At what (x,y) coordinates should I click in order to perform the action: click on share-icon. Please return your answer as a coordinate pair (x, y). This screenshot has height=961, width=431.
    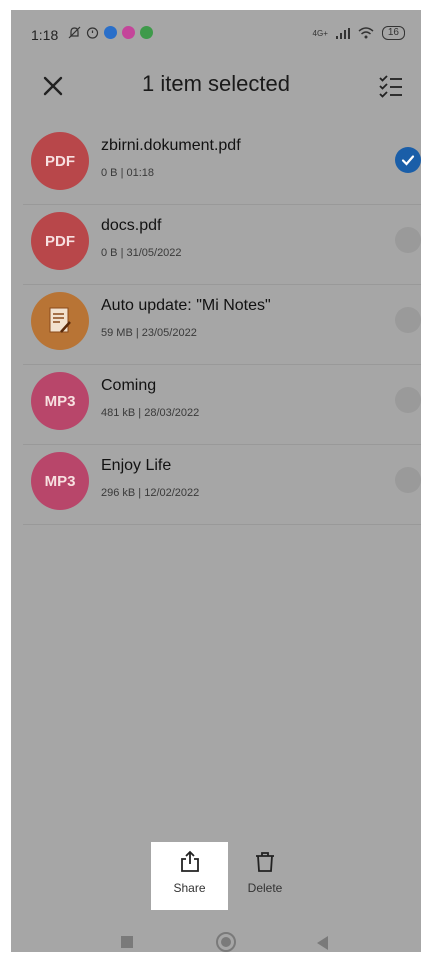
    Looking at the image, I should click on (189, 861).